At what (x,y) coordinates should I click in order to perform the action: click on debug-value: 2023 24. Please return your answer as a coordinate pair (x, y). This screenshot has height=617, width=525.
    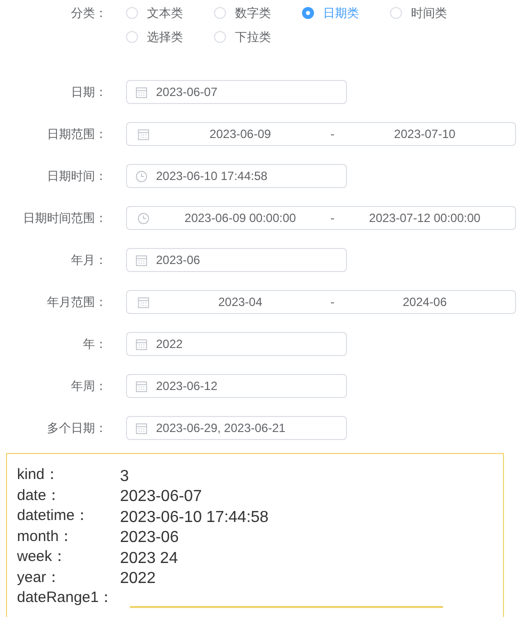
    Looking at the image, I should click on (149, 559).